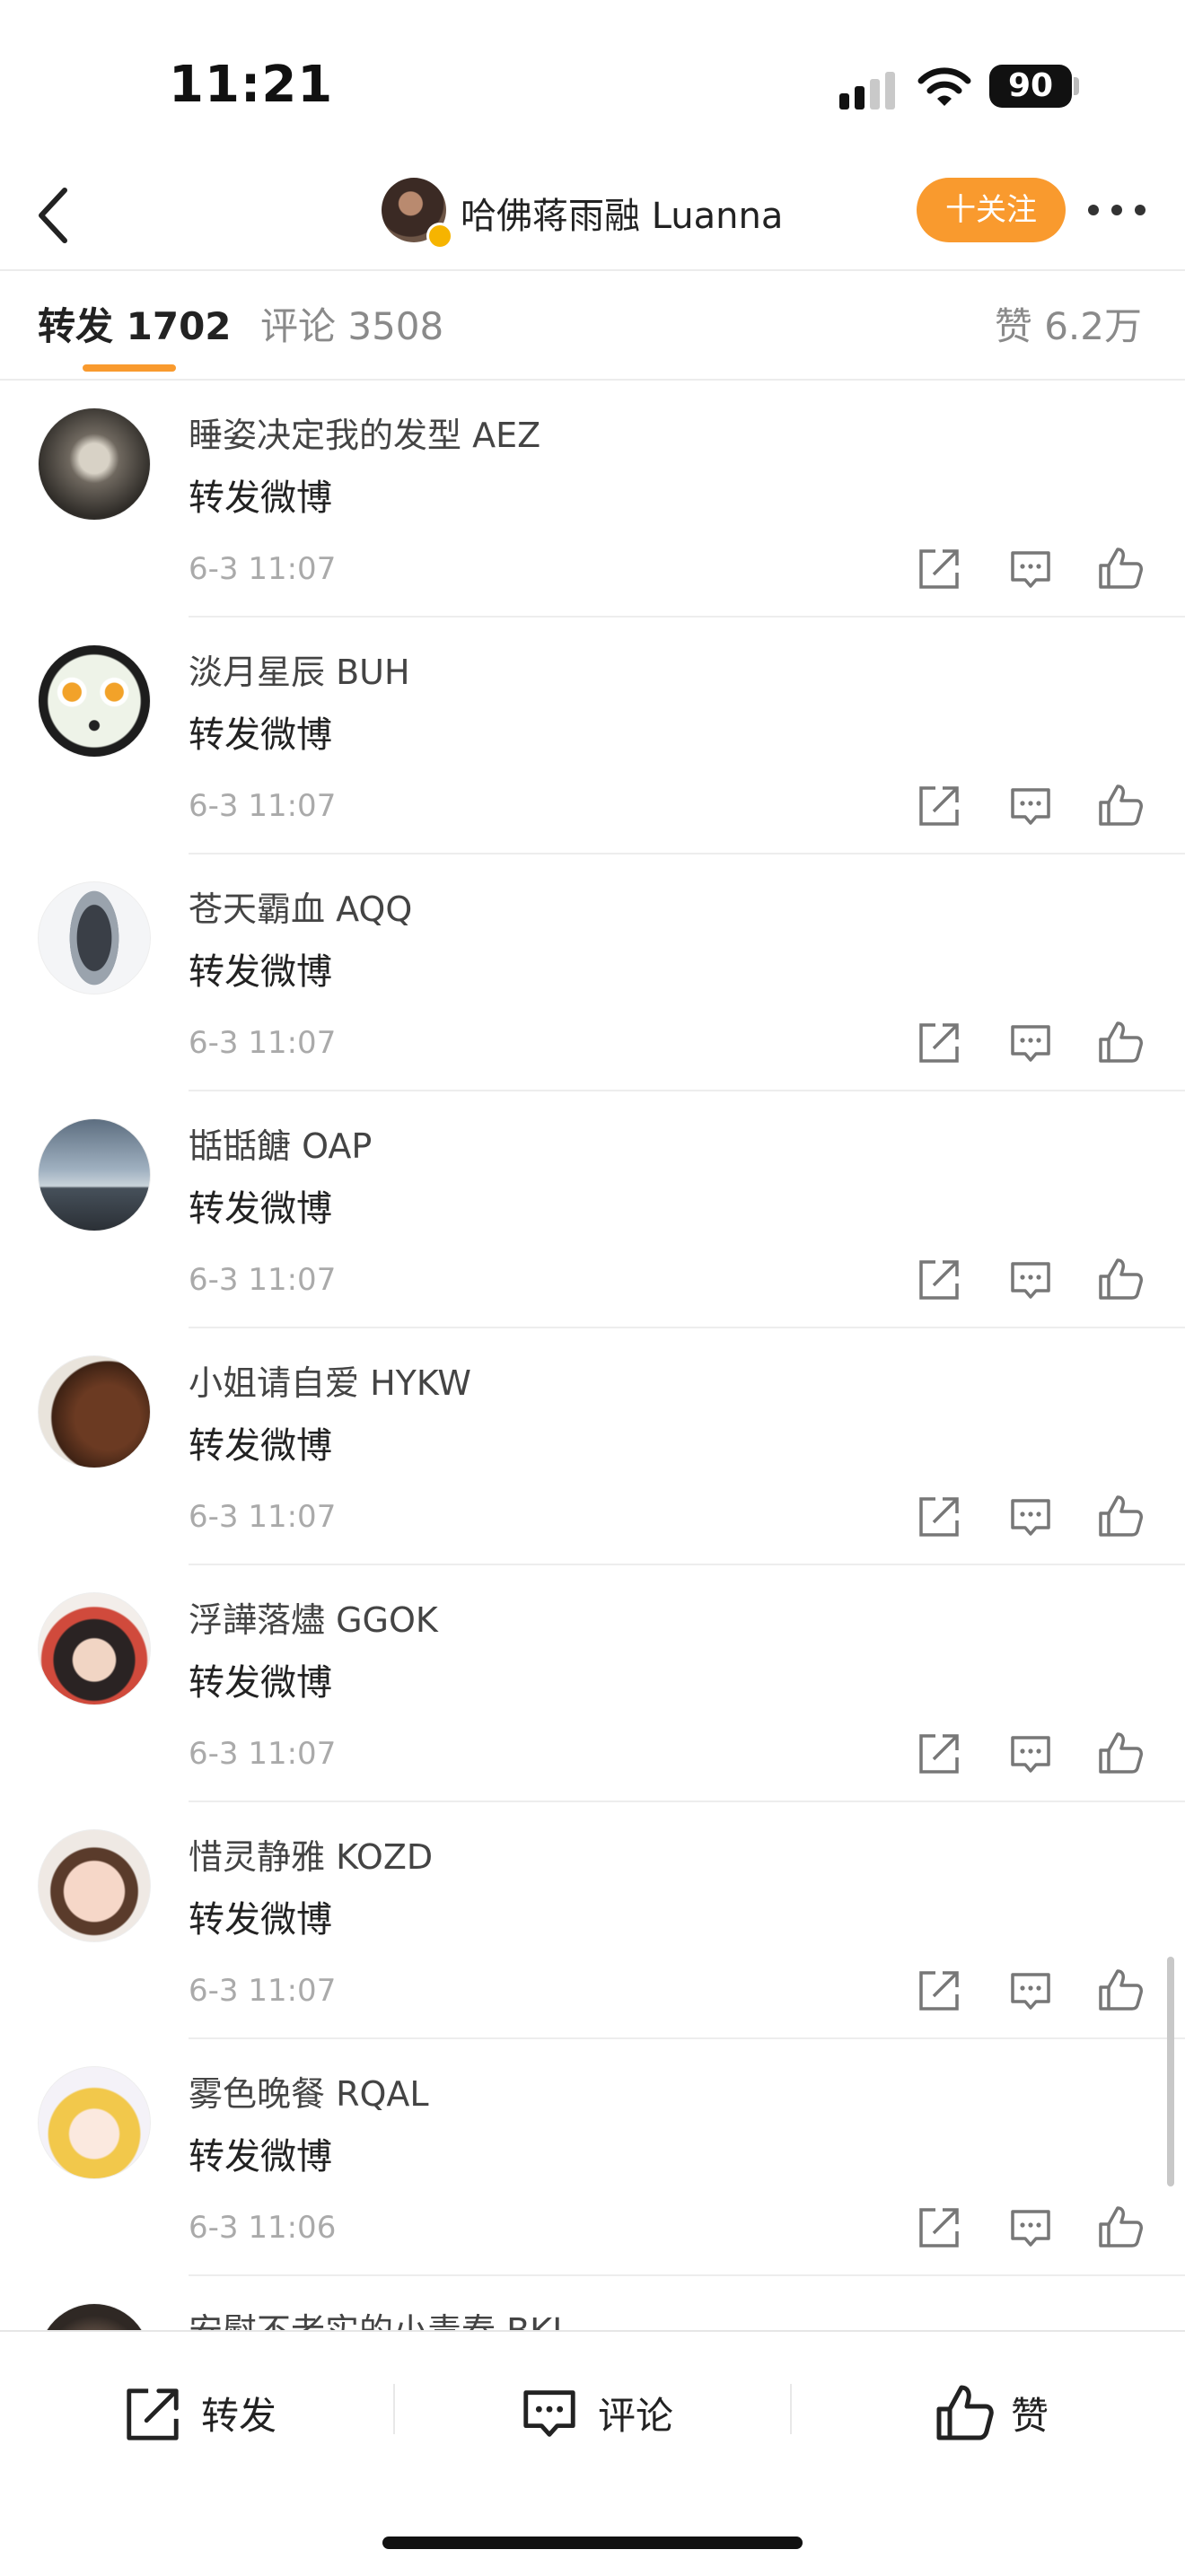 The height and width of the screenshot is (2576, 1185). What do you see at coordinates (299, 669) in the screenshot?
I see `user-name: 淡月星辰 BUH` at bounding box center [299, 669].